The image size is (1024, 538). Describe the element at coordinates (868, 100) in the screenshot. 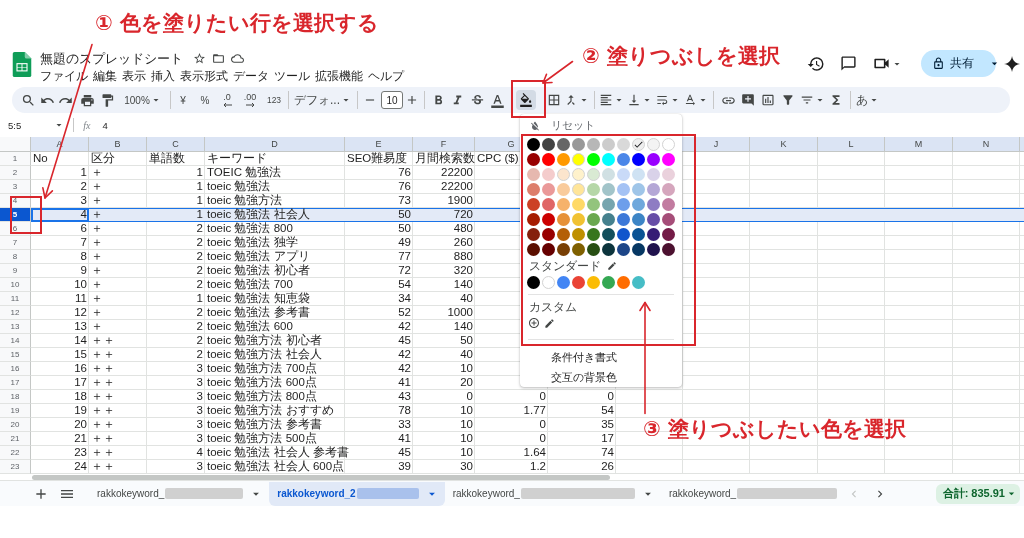

I see `input-tools-button: あ` at that location.